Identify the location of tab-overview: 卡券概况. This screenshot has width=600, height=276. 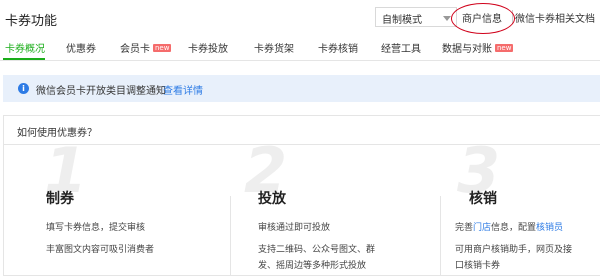
(25, 47).